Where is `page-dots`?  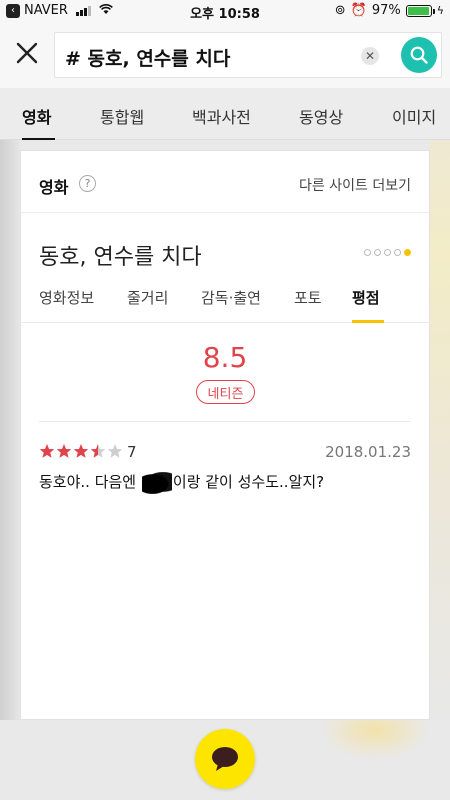 page-dots is located at coordinates (387, 252).